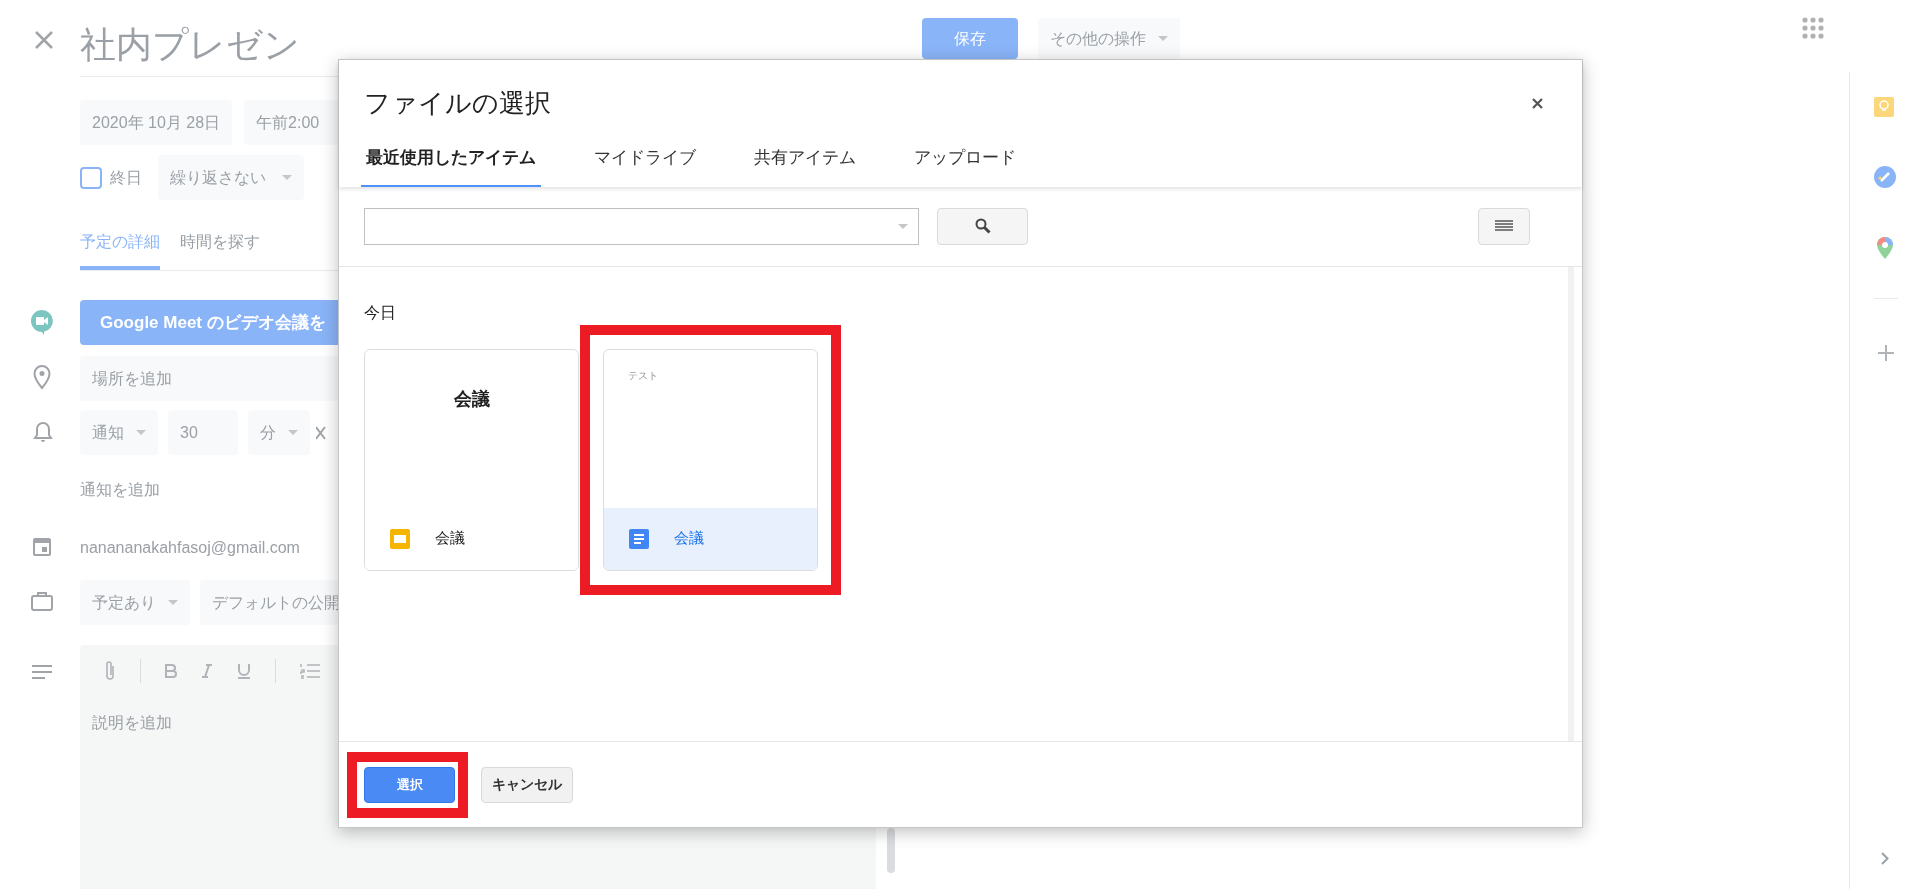 This screenshot has height=889, width=1920. I want to click on dialog-tab: 最近使用したアイテム, so click(451, 166).